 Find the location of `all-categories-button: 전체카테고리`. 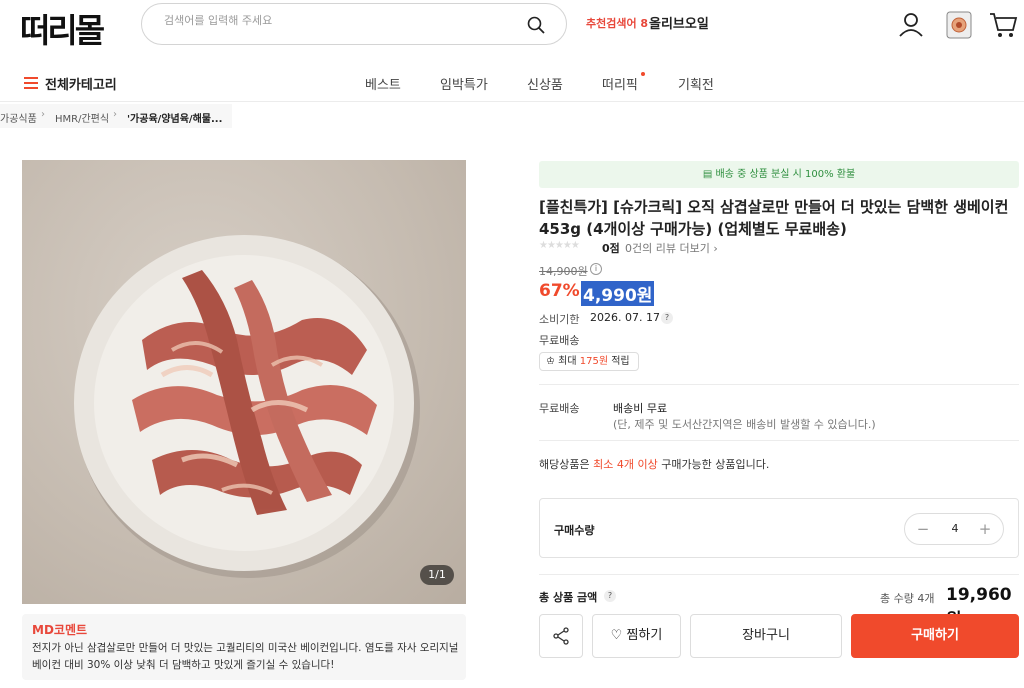

all-categories-button: 전체카테고리 is located at coordinates (81, 83).